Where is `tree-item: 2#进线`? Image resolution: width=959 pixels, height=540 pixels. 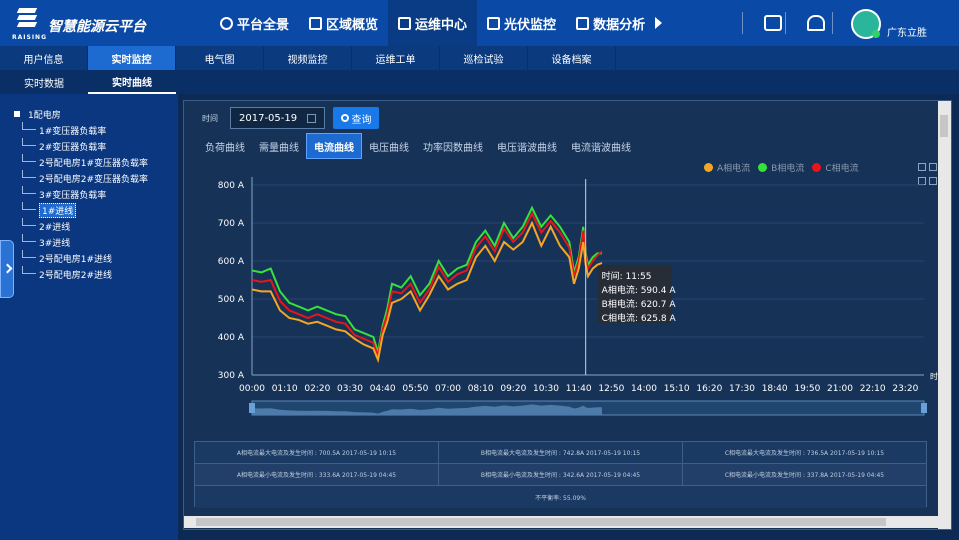 tree-item: 2#进线 is located at coordinates (100, 226).